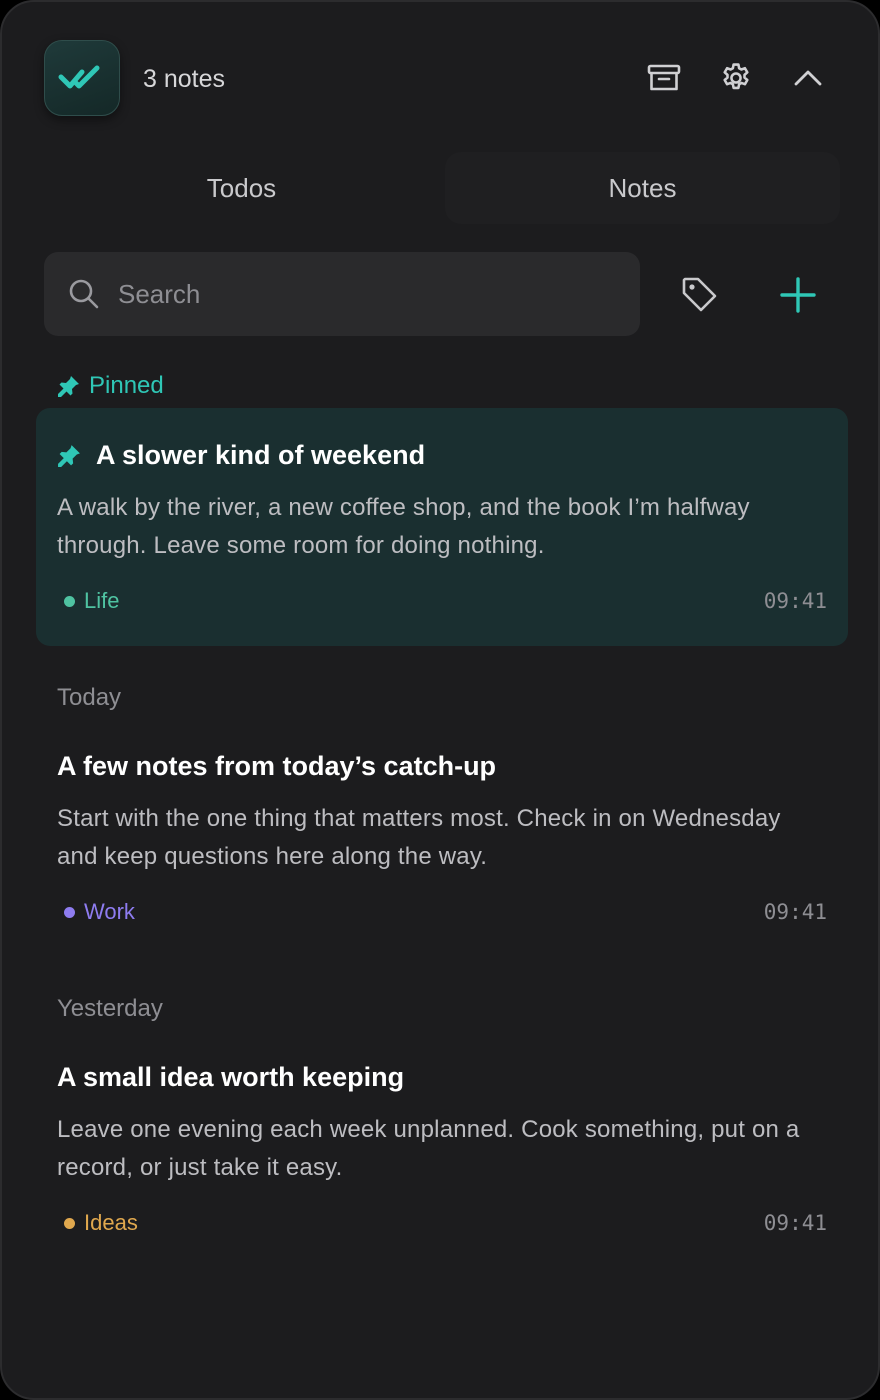 This screenshot has width=880, height=1400. I want to click on gear-icon, so click(736, 76).